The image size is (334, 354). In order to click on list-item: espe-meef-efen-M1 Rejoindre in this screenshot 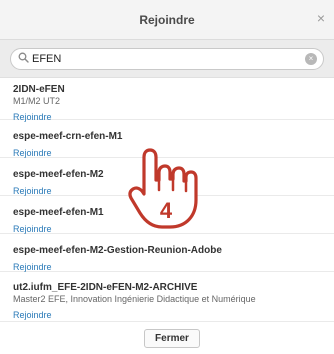, I will do `click(167, 215)`.